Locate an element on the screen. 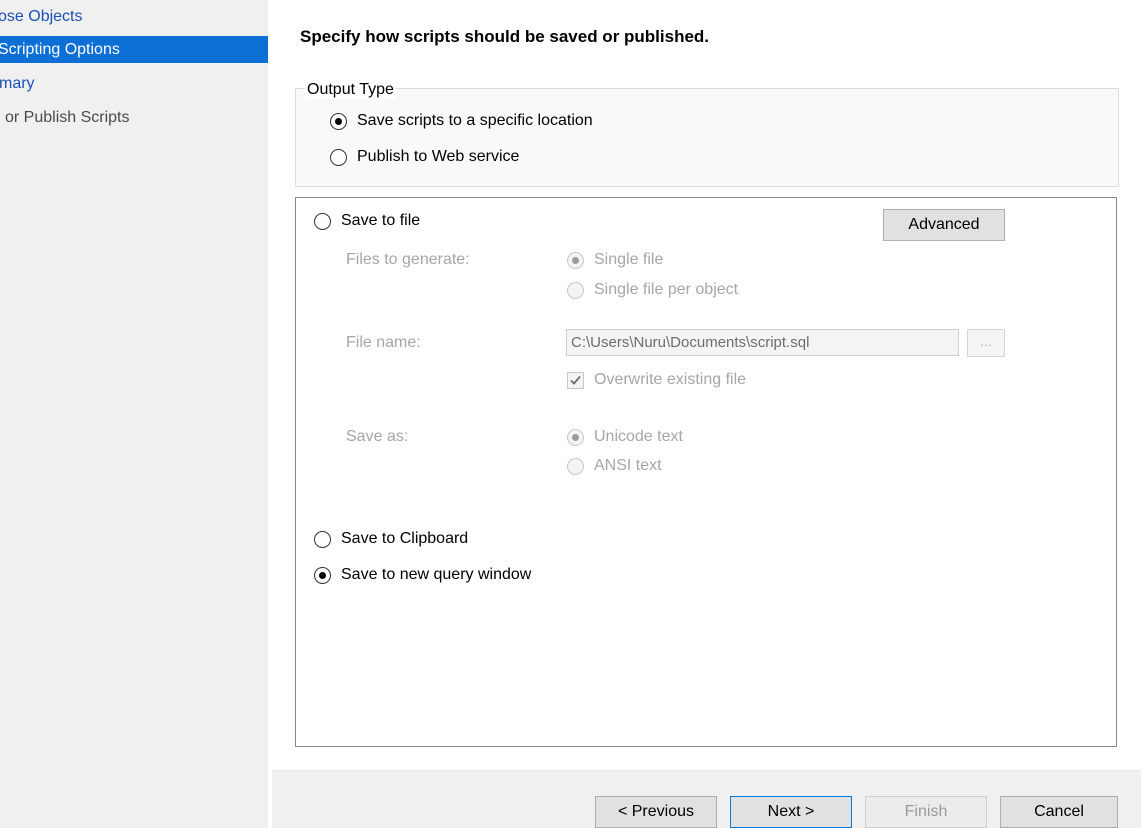 The width and height of the screenshot is (1141, 828). radio-label: ANSI text is located at coordinates (628, 465).